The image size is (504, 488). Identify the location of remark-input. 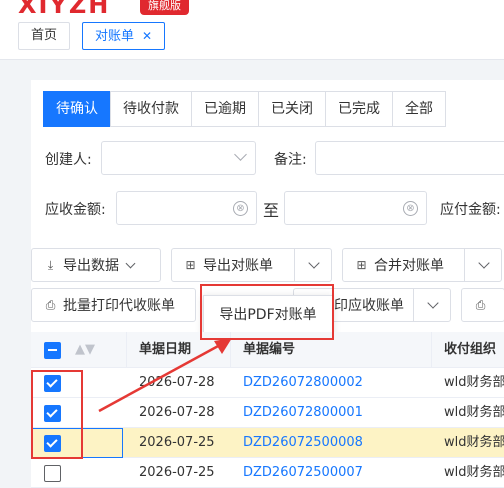
(409, 158).